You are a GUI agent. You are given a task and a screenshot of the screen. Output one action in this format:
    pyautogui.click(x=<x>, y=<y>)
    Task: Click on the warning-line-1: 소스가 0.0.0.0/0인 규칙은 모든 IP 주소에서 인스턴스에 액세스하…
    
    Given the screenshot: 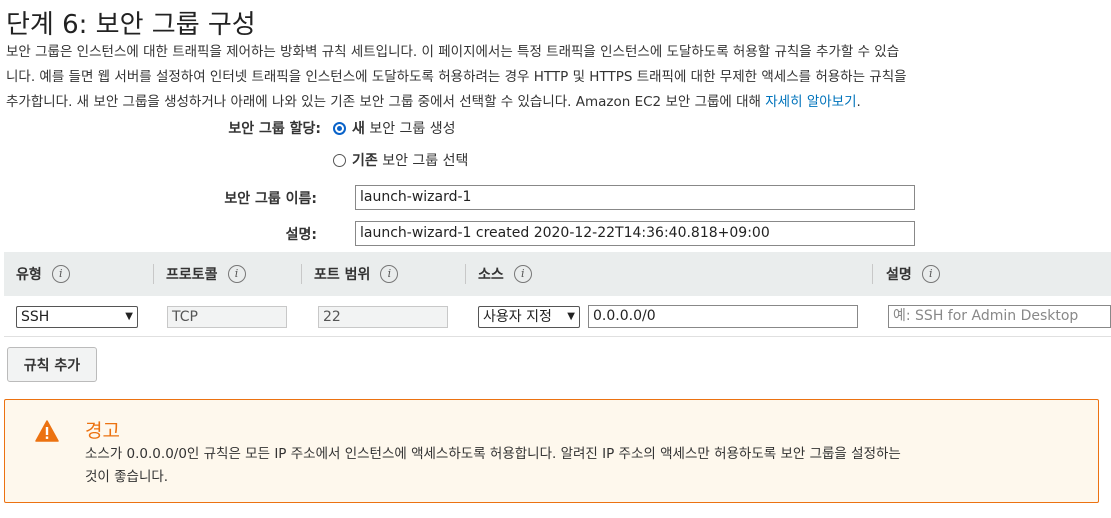 What is the action you would take?
    pyautogui.click(x=493, y=454)
    